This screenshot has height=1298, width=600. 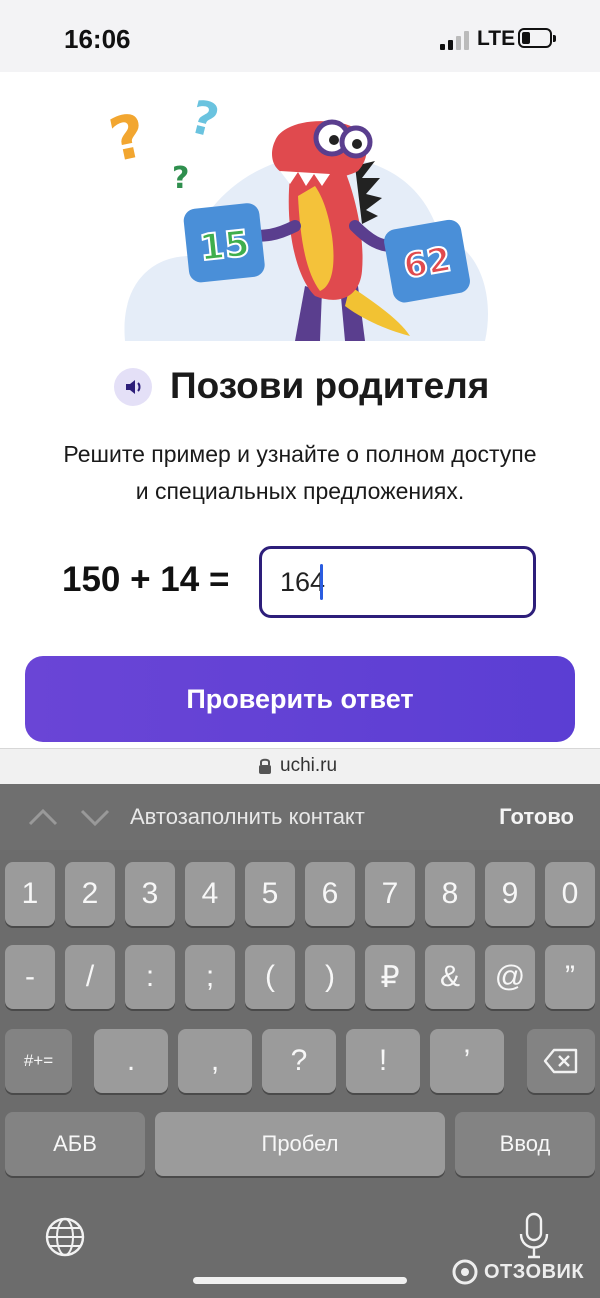 I want to click on key-0: 0, so click(x=570, y=894).